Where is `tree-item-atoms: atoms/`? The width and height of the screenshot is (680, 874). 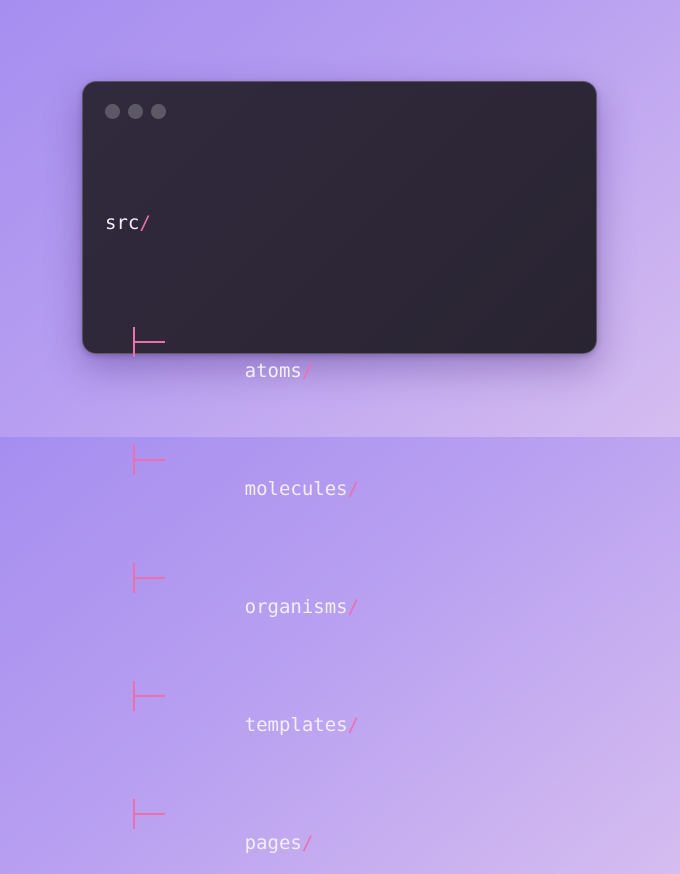 tree-item-atoms: atoms/ is located at coordinates (232, 354).